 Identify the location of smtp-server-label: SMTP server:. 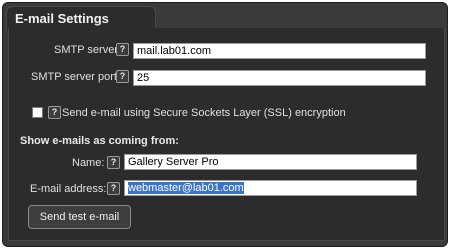
(88, 50).